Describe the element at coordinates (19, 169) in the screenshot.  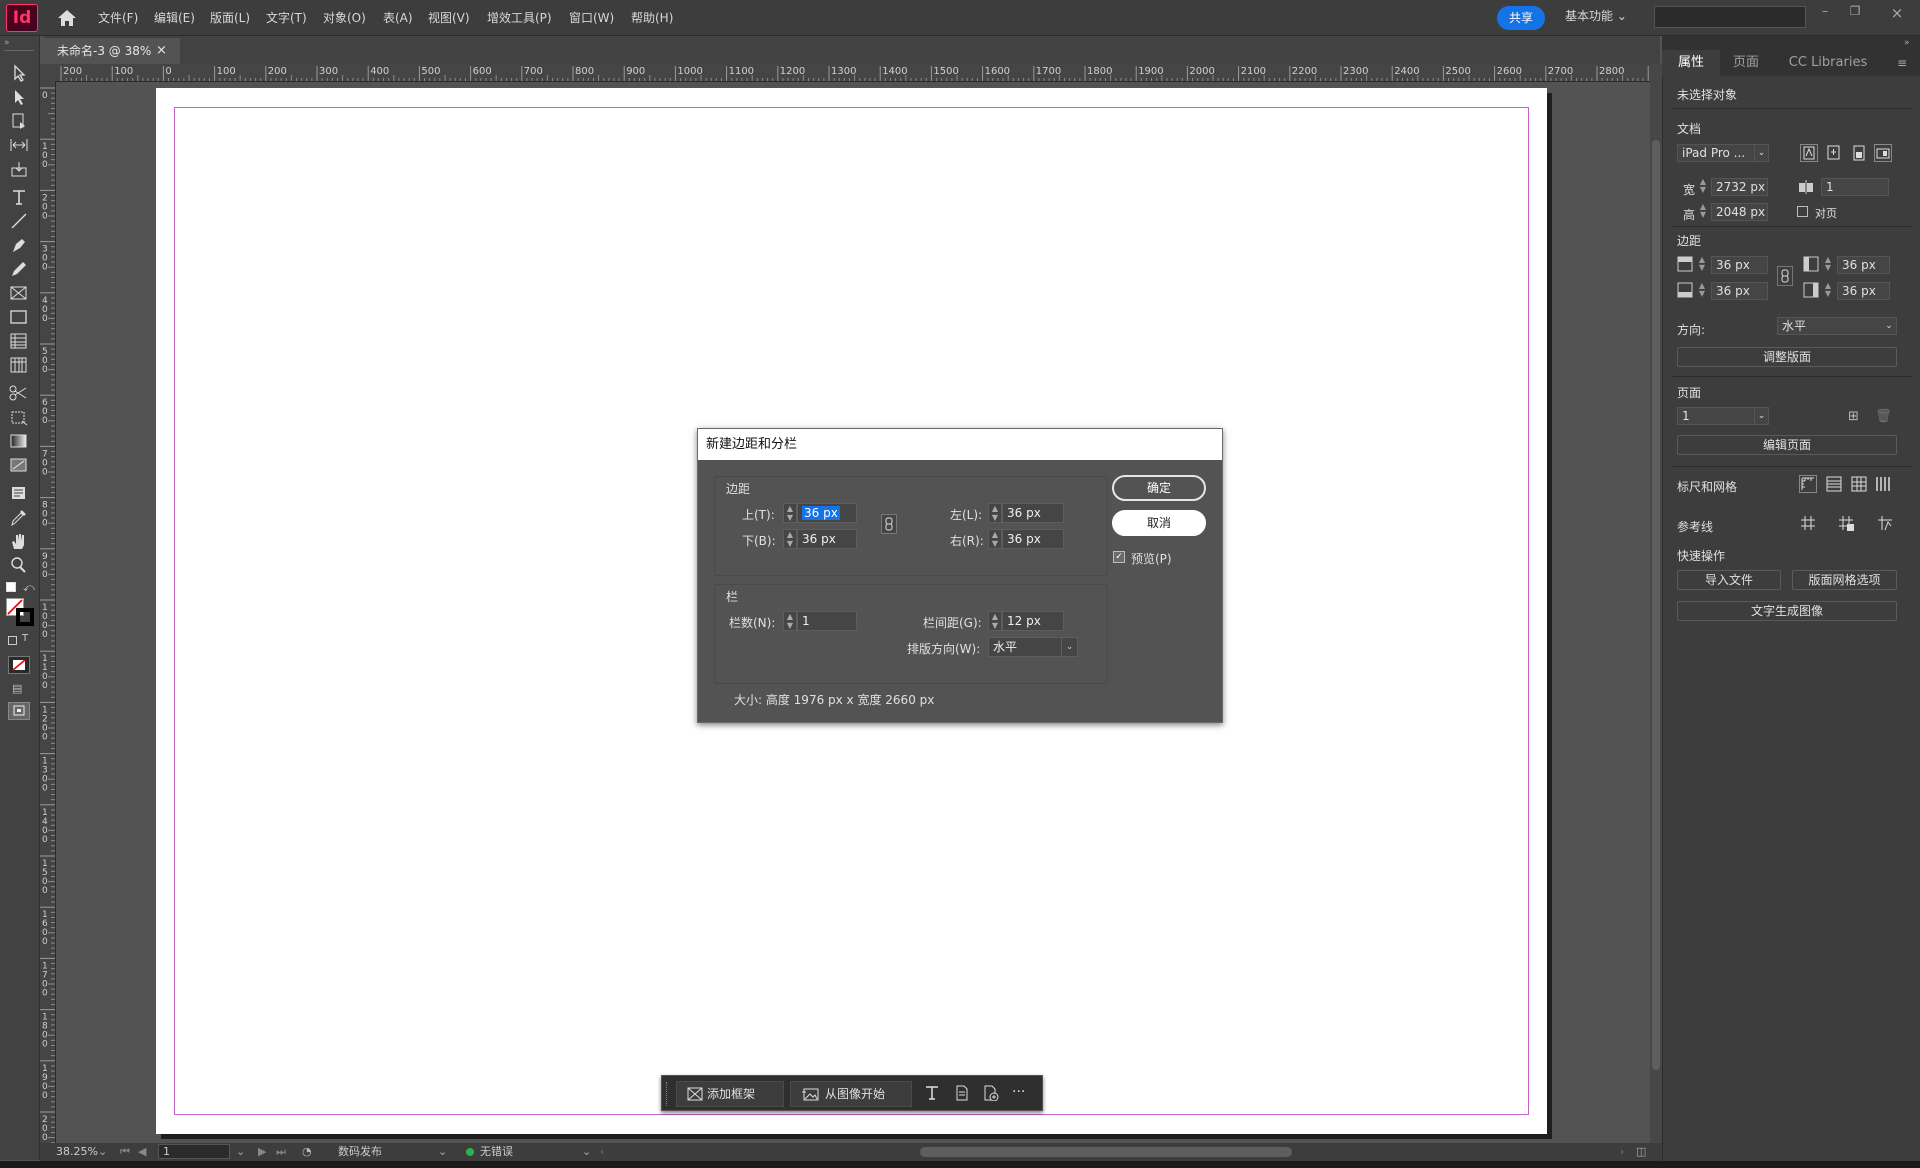
I see `content-collector-icon` at that location.